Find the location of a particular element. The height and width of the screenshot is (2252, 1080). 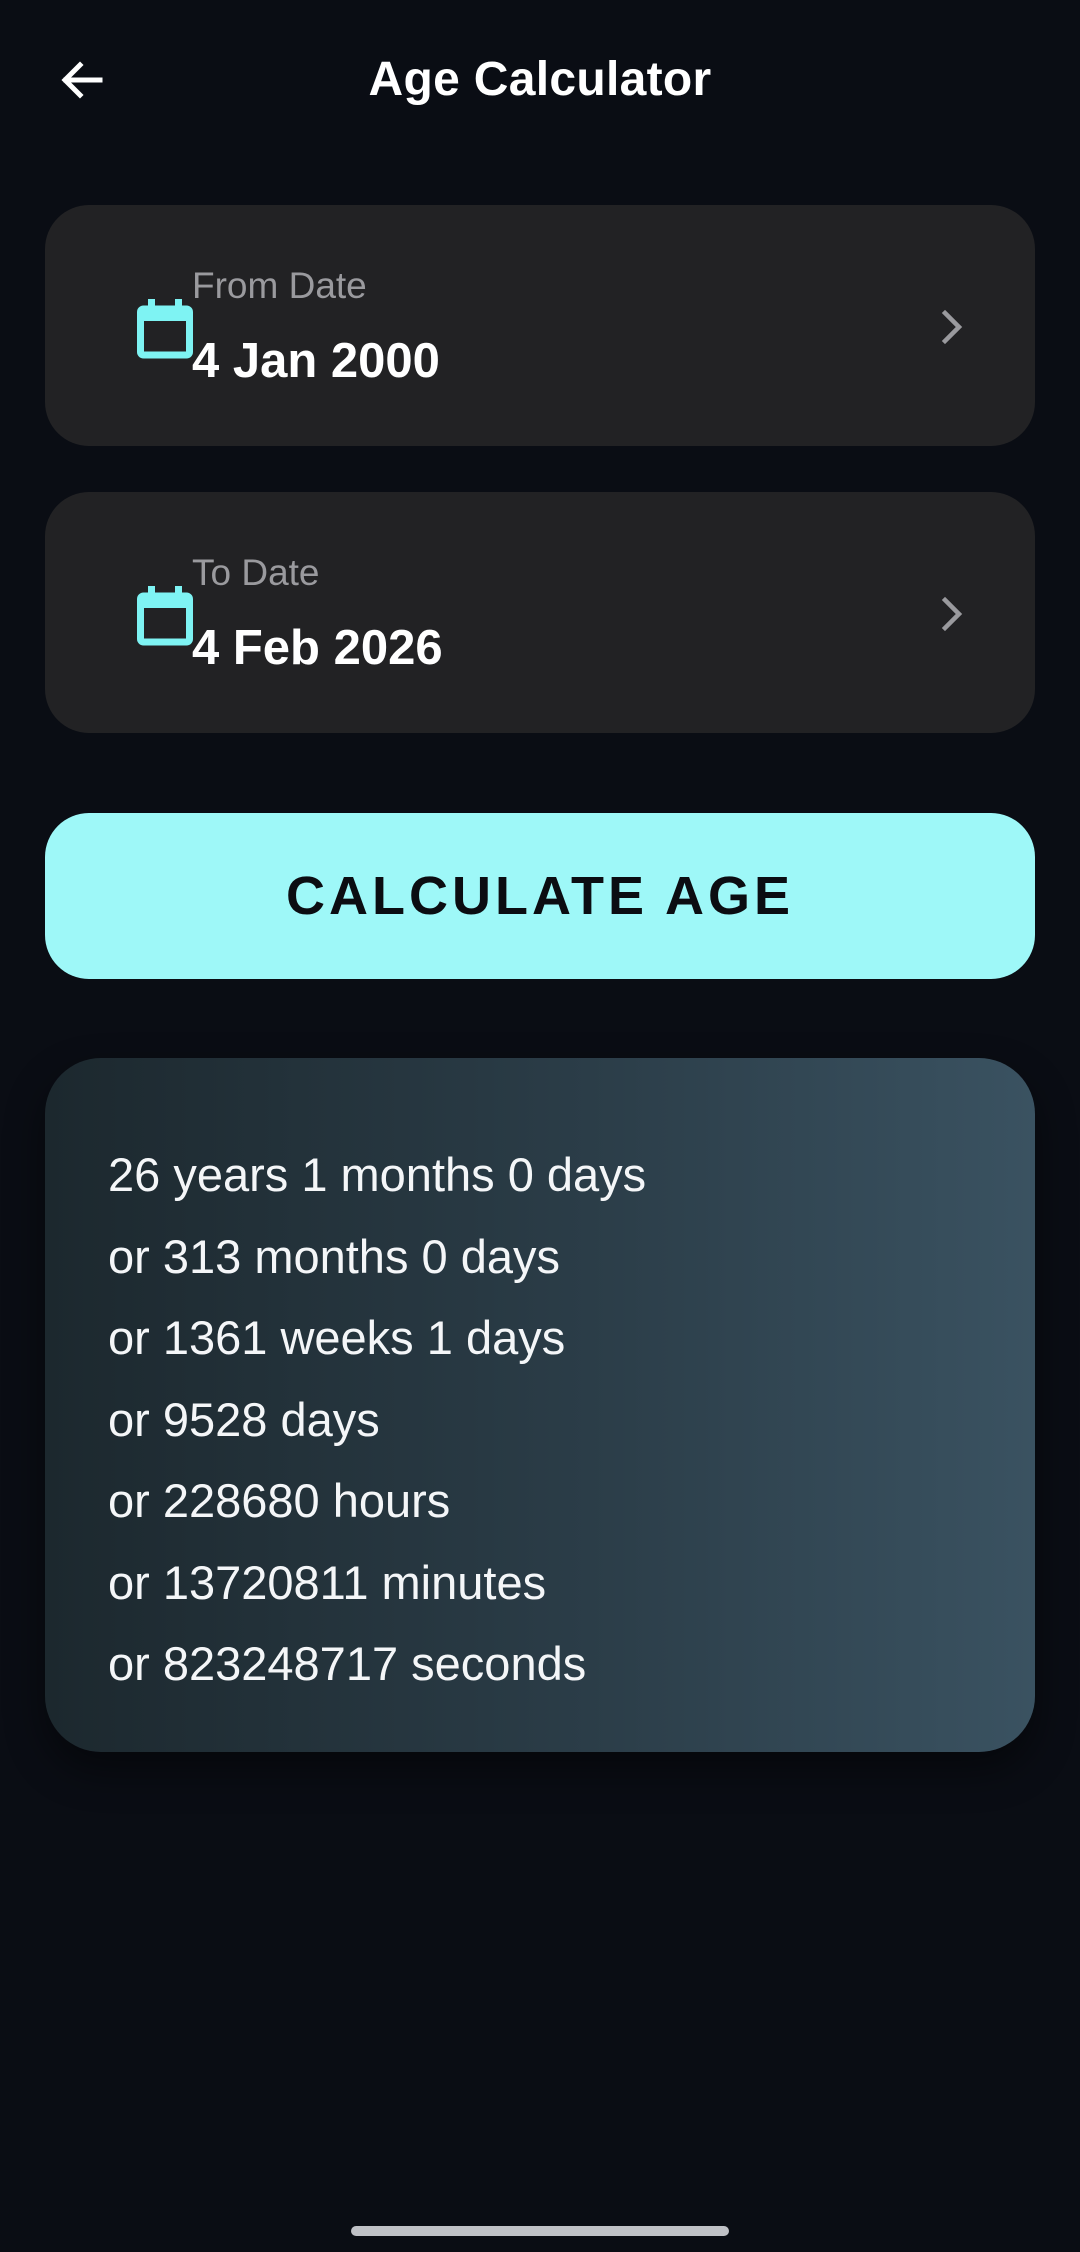

result-line: or 9528 days is located at coordinates (244, 1419).